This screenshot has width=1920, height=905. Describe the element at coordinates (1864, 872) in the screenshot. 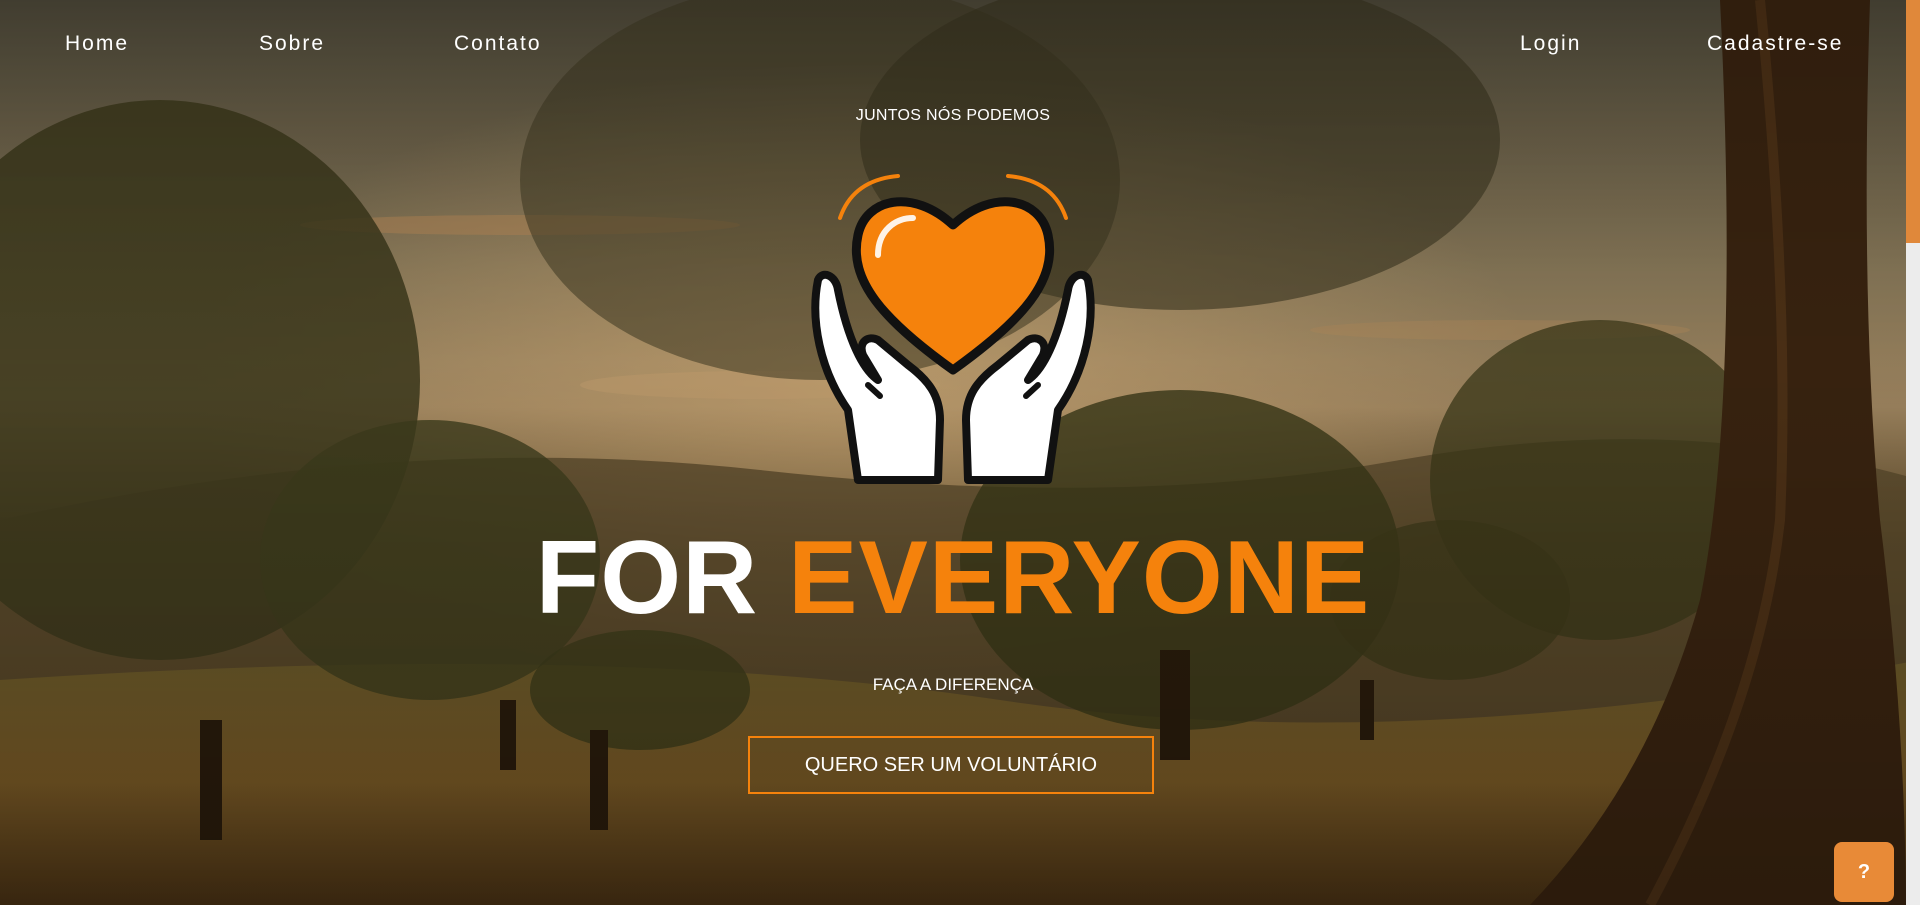

I see `help-button: ?` at that location.